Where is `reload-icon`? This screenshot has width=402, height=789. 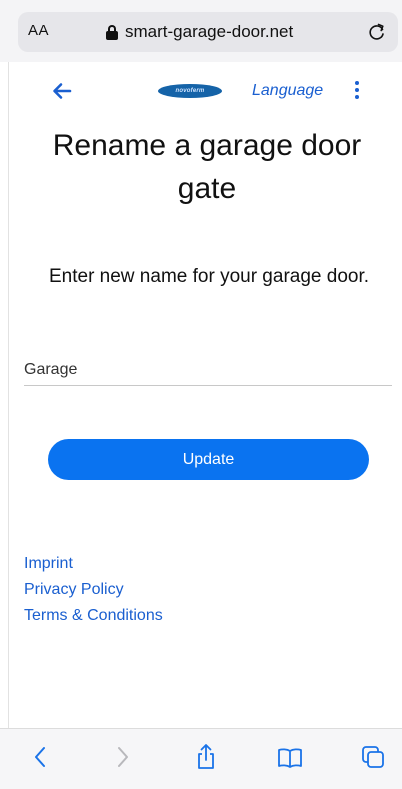
reload-icon is located at coordinates (377, 32).